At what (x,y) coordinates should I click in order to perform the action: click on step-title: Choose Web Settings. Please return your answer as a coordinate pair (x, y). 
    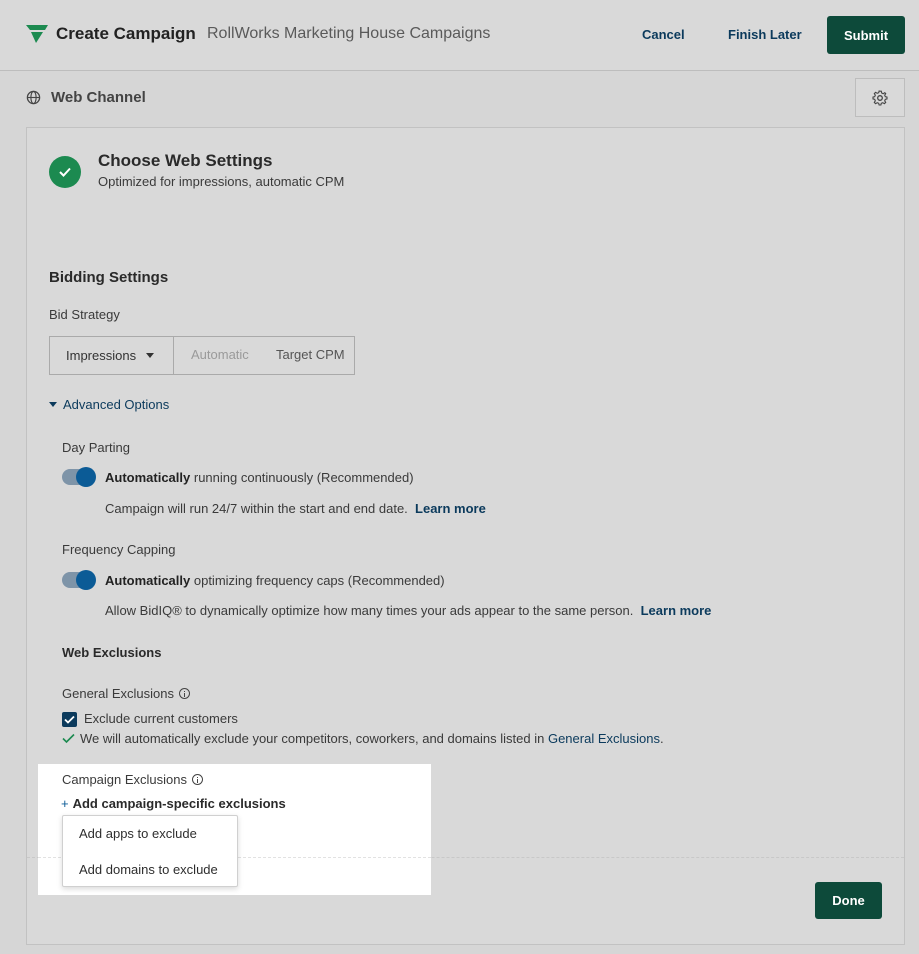
    Looking at the image, I should click on (185, 160).